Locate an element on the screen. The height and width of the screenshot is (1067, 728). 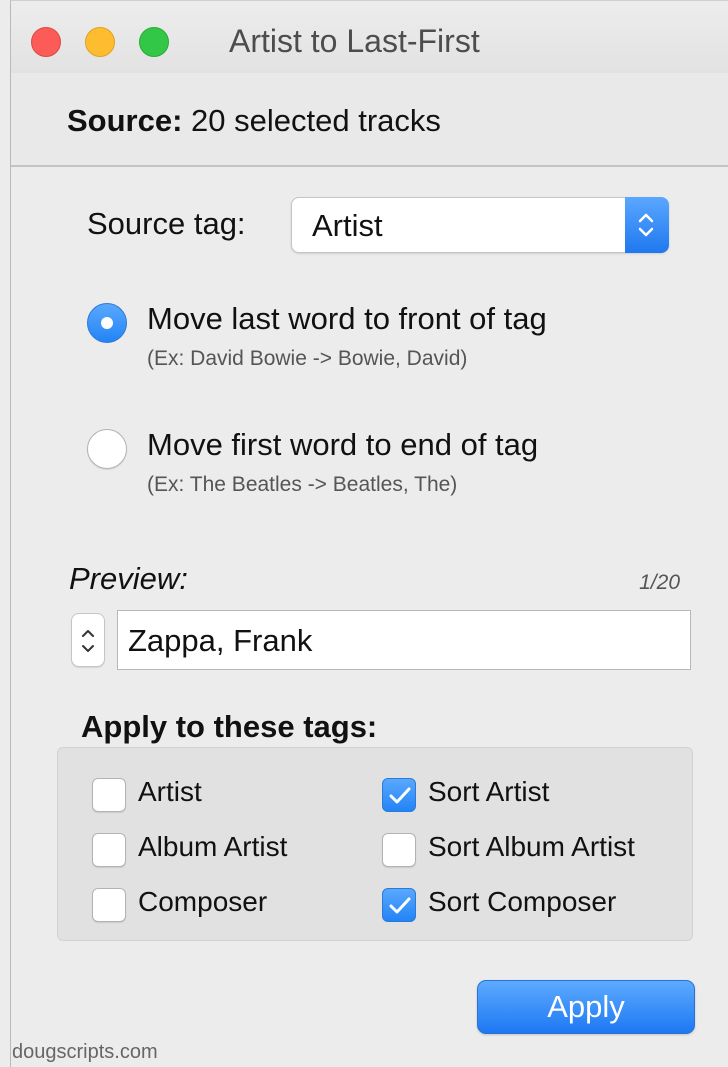
title-bar: Artist to Last-First is located at coordinates (369, 37).